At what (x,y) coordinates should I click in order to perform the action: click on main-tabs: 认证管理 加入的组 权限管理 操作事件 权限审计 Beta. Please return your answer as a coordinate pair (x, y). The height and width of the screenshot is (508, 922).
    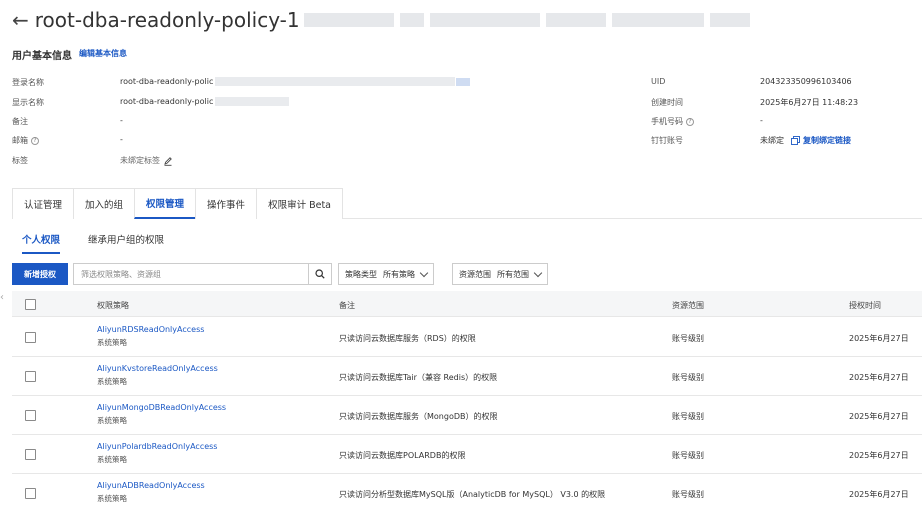
    Looking at the image, I should click on (467, 203).